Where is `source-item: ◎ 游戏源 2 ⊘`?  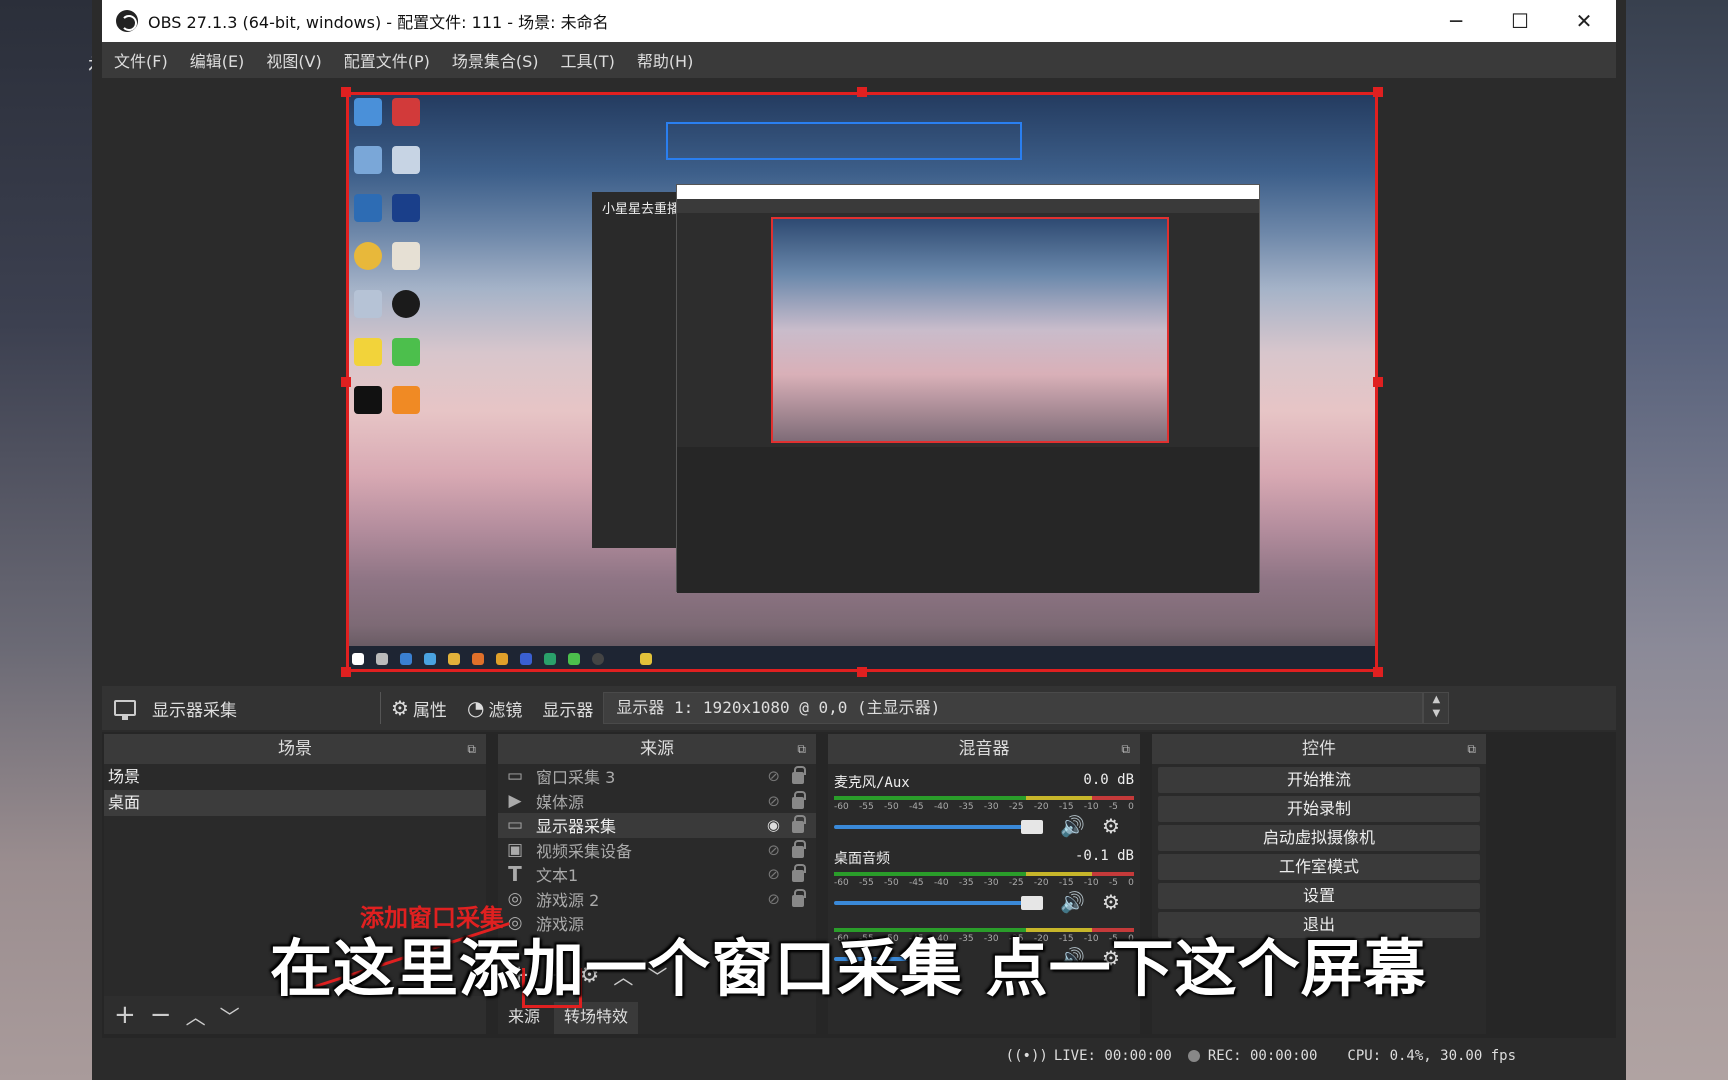
source-item: ◎ 游戏源 2 ⊘ is located at coordinates (657, 899).